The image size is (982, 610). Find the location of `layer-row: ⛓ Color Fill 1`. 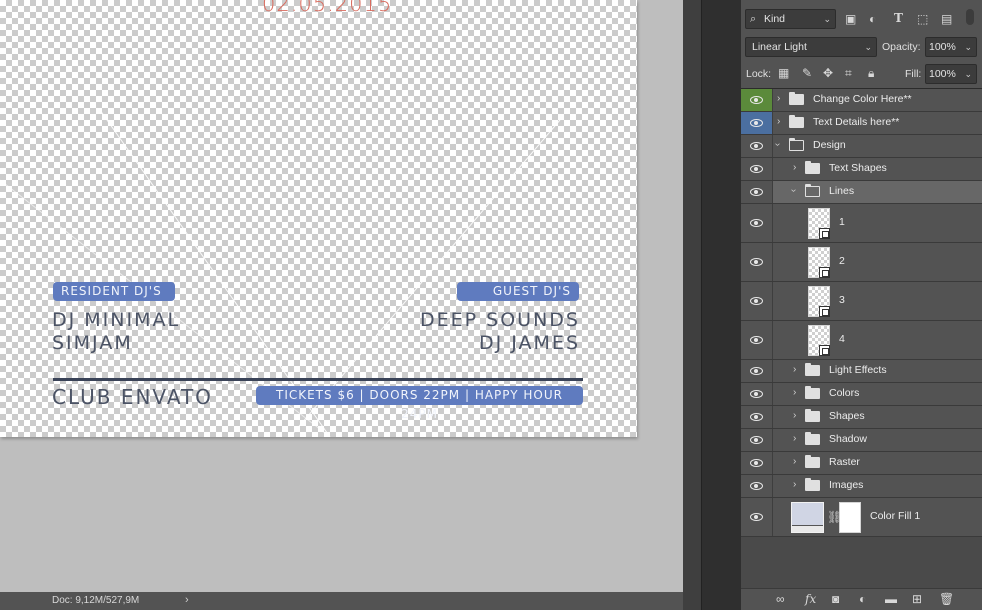

layer-row: ⛓ Color Fill 1 is located at coordinates (861, 517).